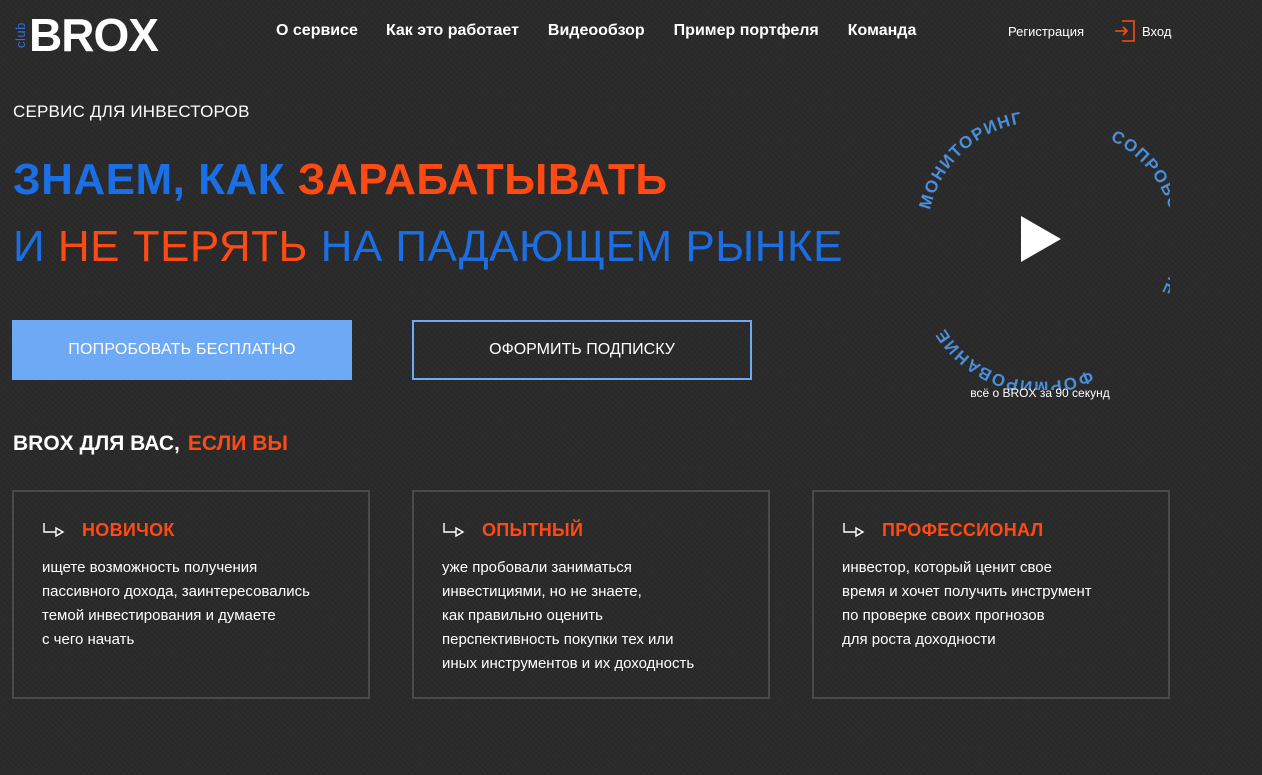 The width and height of the screenshot is (1262, 775). I want to click on section-title-part-a: BROX ДЛЯ ВАС,, so click(96, 443).